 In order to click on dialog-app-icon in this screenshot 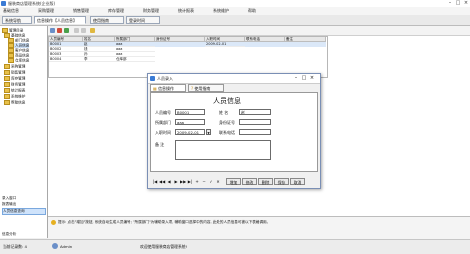, I will do `click(152, 78)`.